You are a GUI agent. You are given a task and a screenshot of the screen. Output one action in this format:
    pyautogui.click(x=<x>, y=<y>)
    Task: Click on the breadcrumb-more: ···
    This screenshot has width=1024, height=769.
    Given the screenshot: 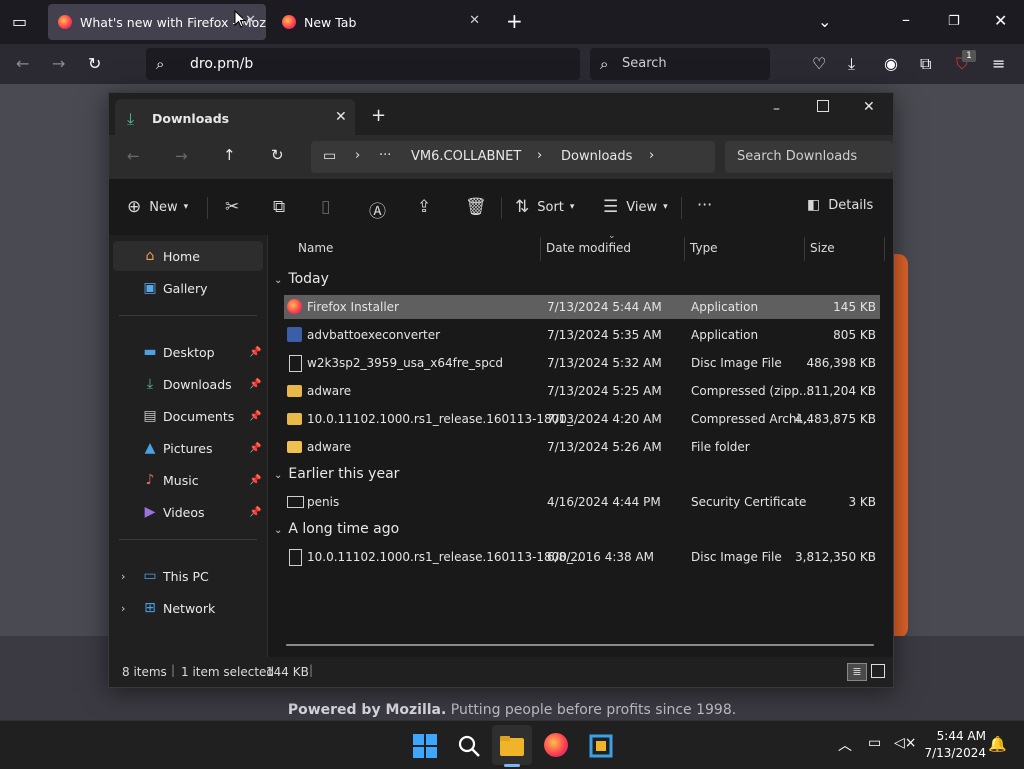 What is the action you would take?
    pyautogui.click(x=385, y=155)
    